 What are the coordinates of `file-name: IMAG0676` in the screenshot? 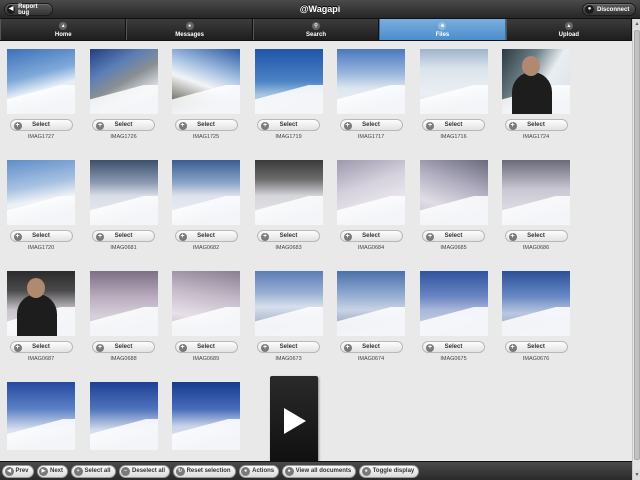 It's located at (536, 359).